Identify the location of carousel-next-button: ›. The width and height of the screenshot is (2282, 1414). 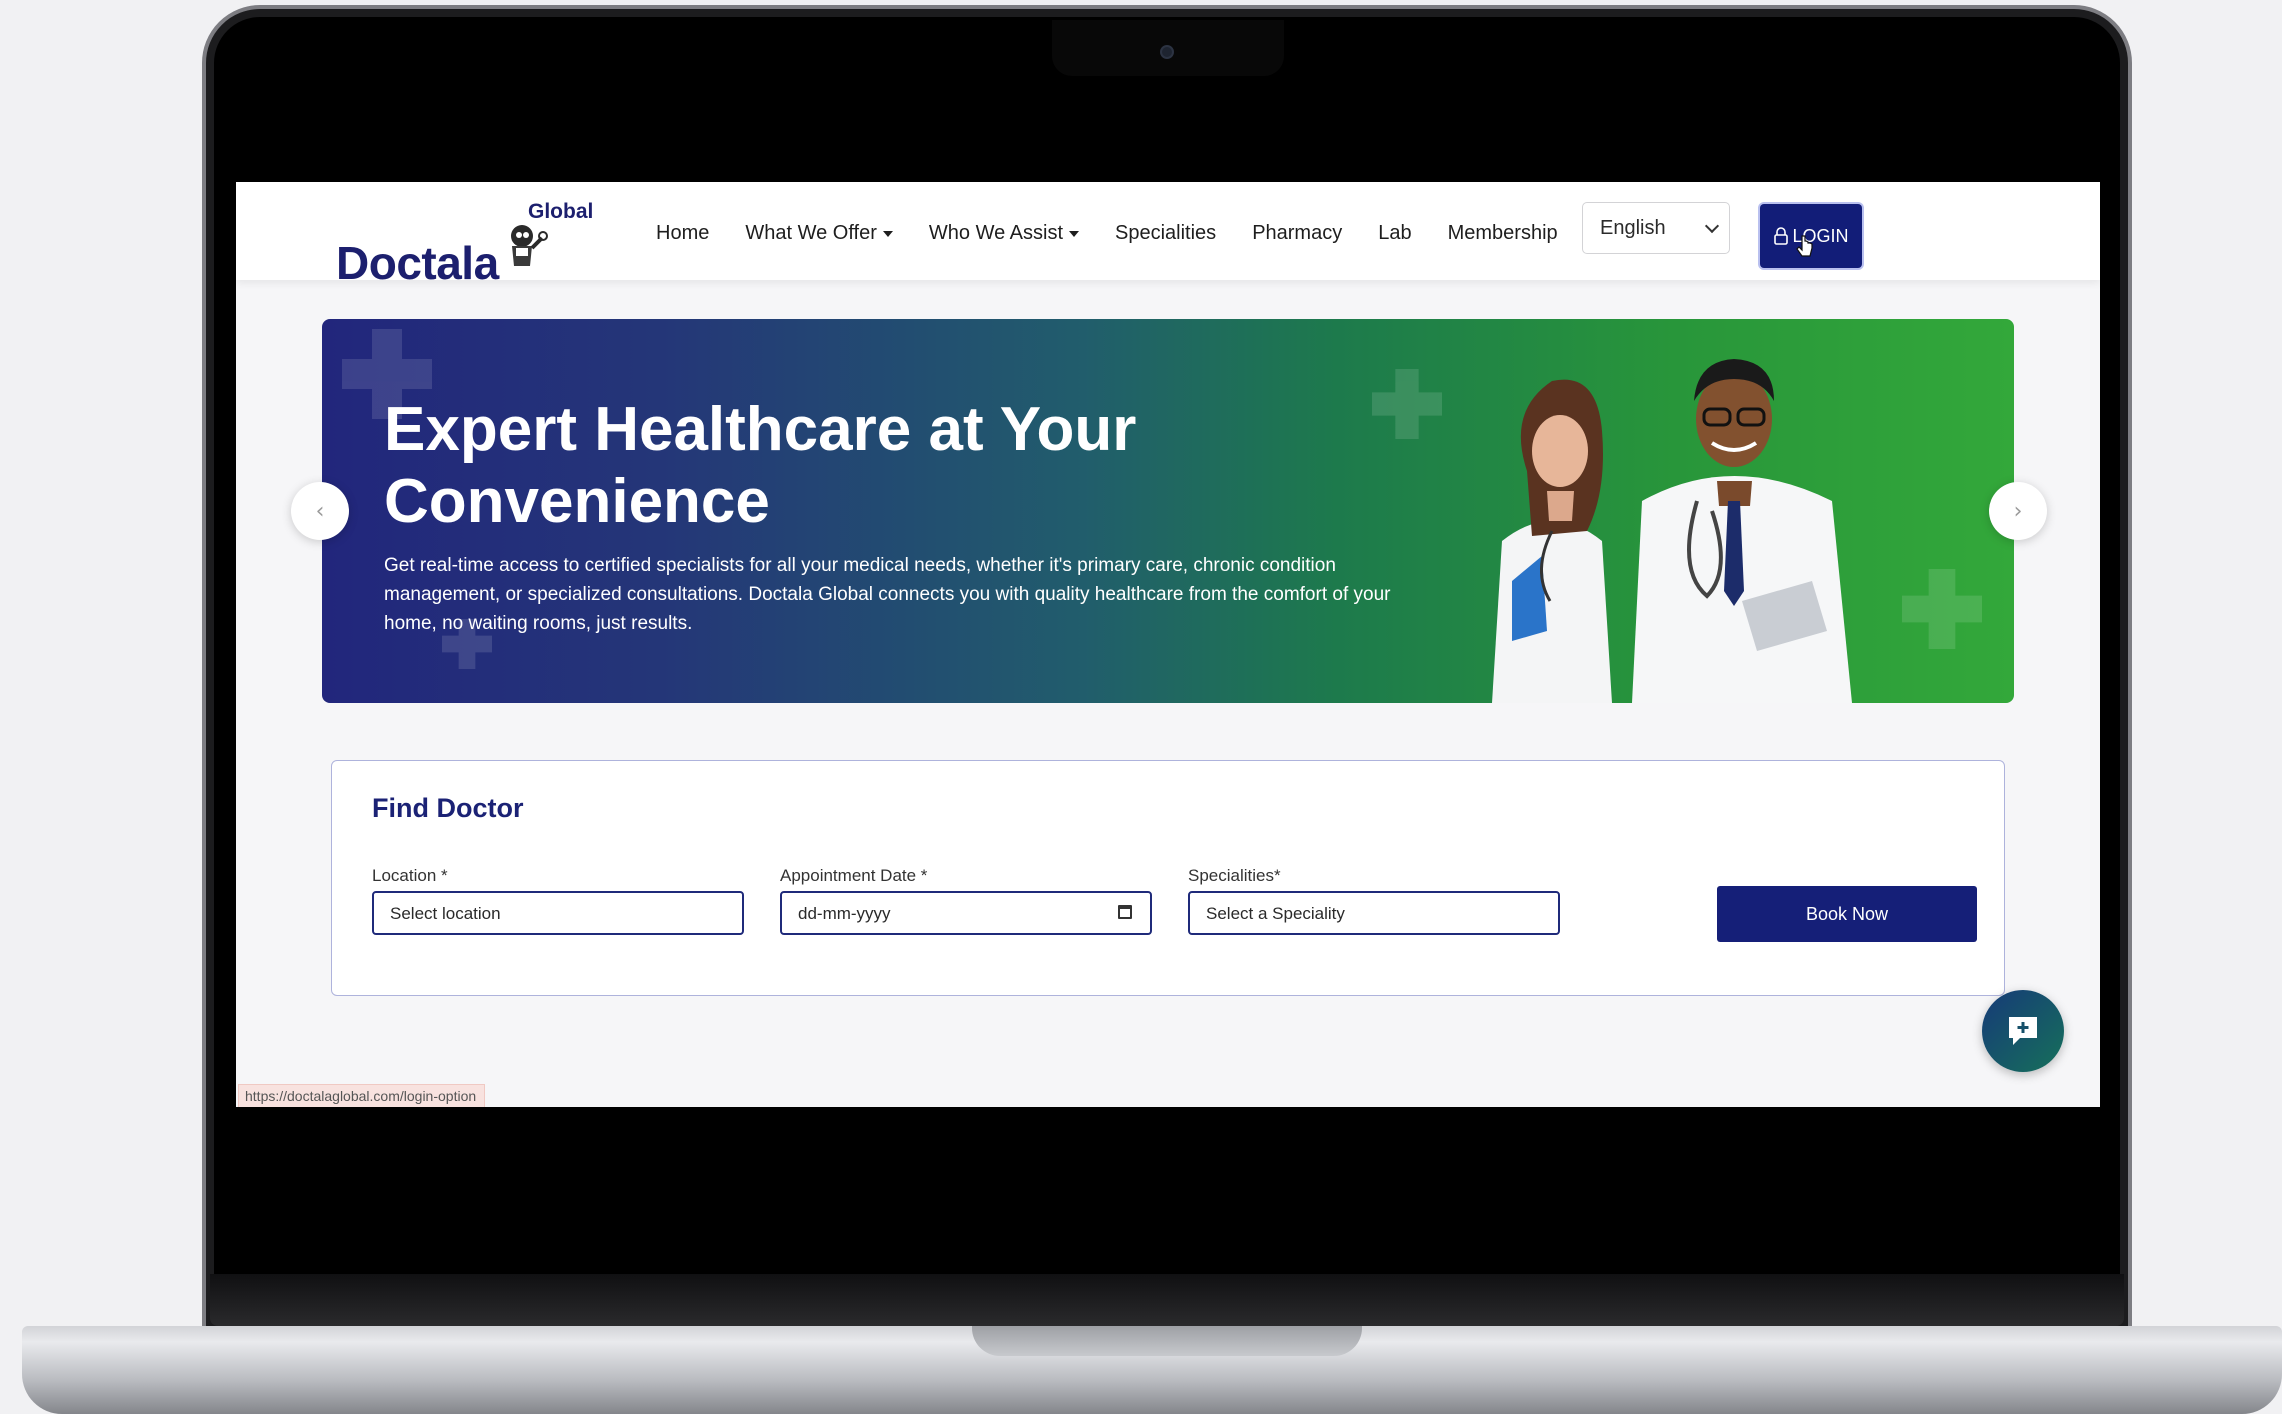
(2018, 511).